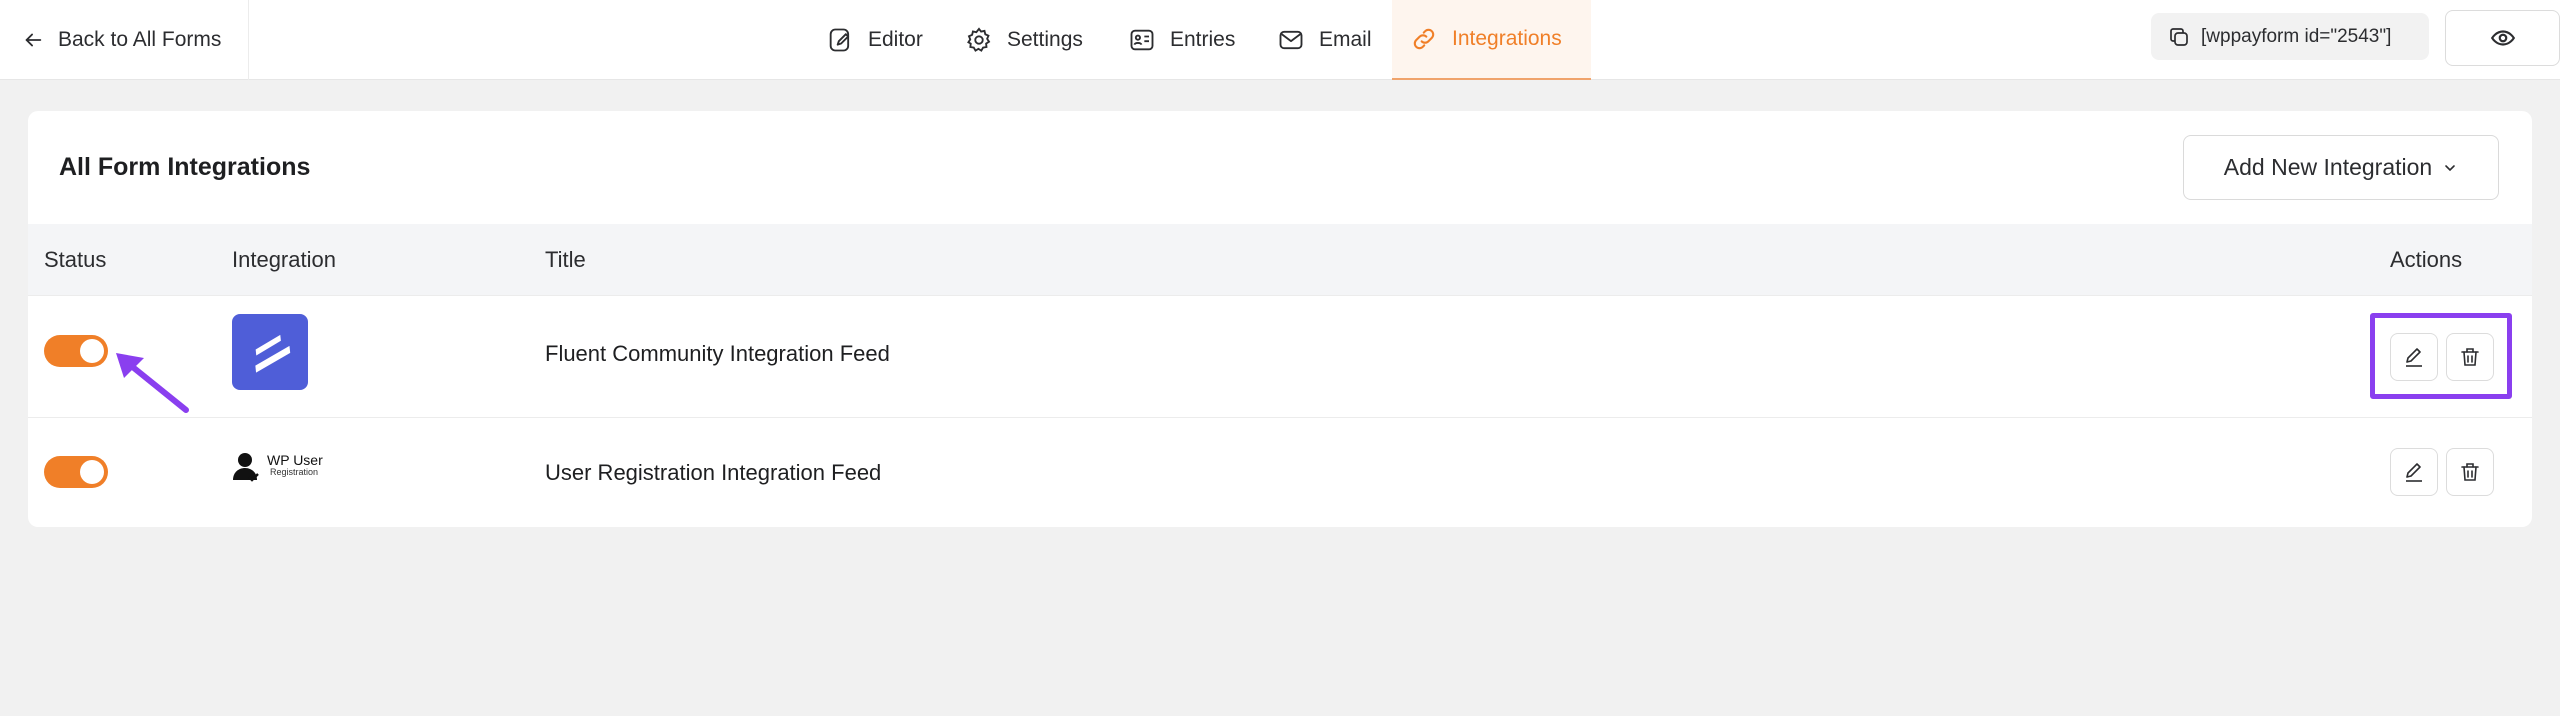 This screenshot has height=716, width=2560. I want to click on tab-entries: Entries, so click(1181, 40).